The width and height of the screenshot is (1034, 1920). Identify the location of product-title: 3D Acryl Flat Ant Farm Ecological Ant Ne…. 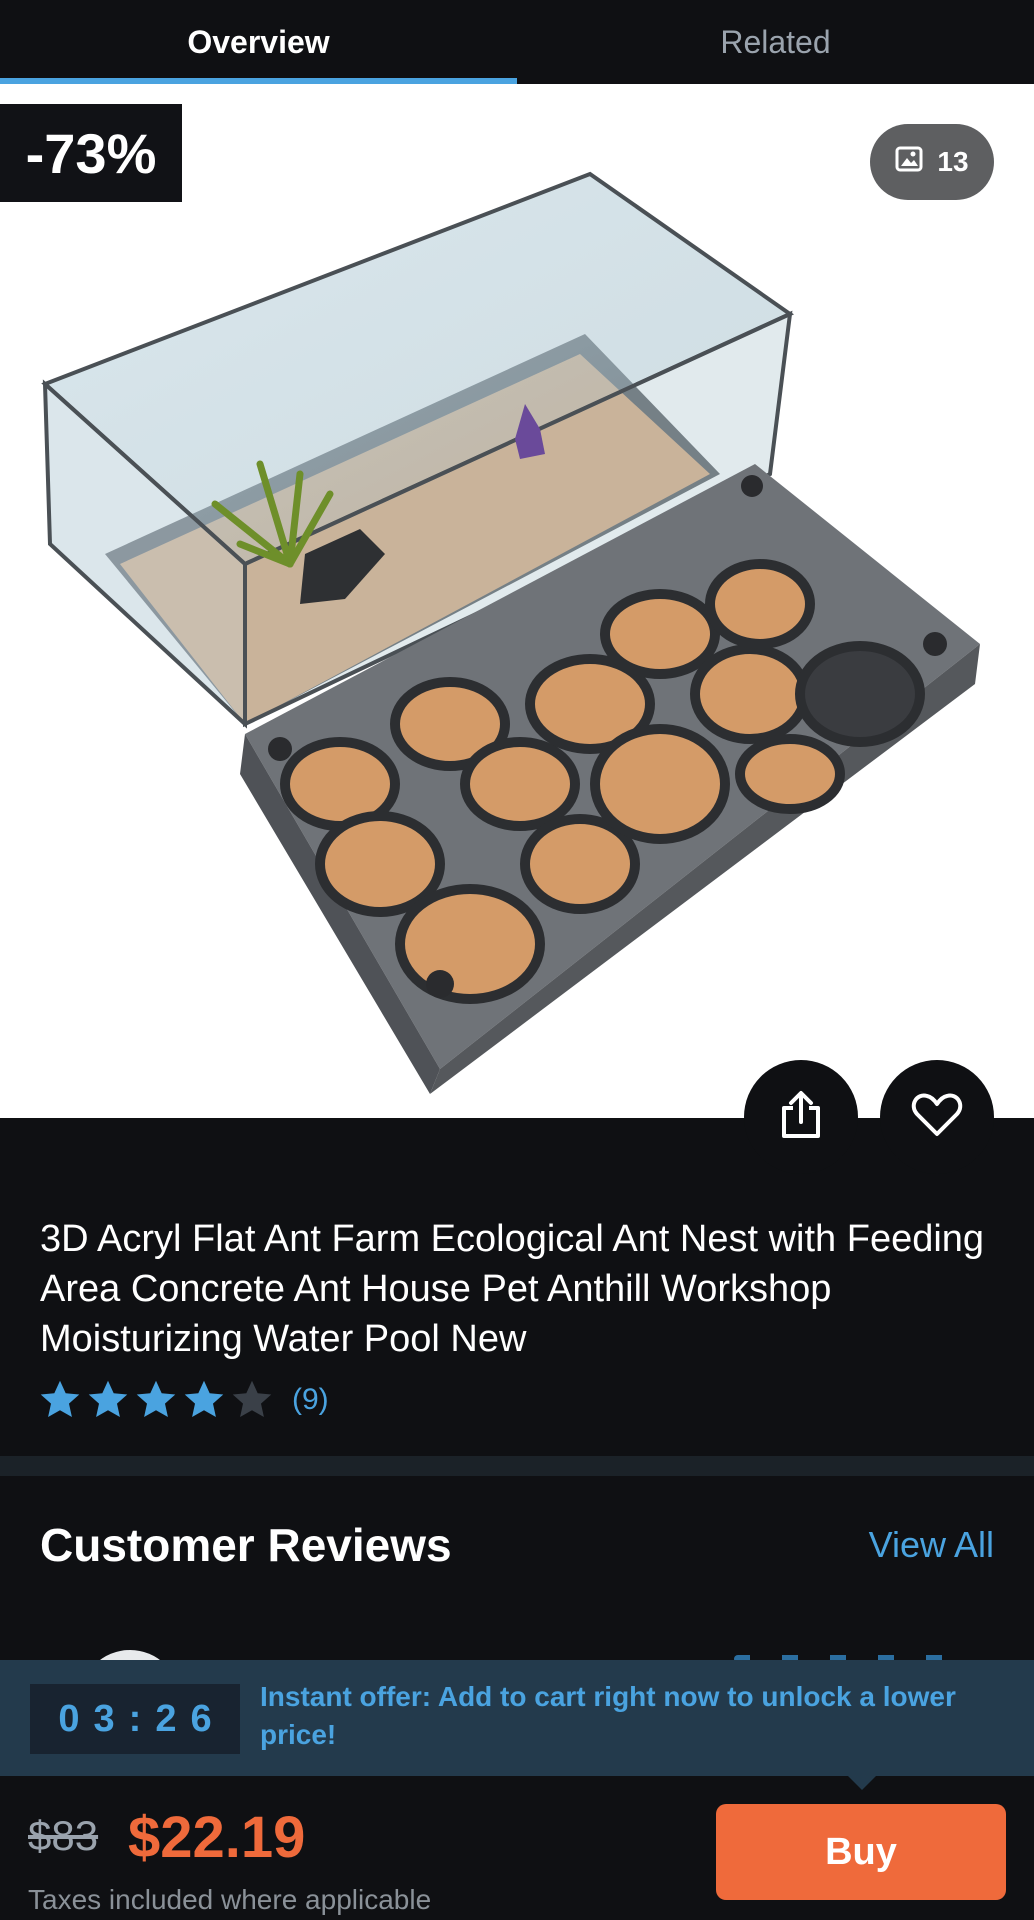
(512, 1289).